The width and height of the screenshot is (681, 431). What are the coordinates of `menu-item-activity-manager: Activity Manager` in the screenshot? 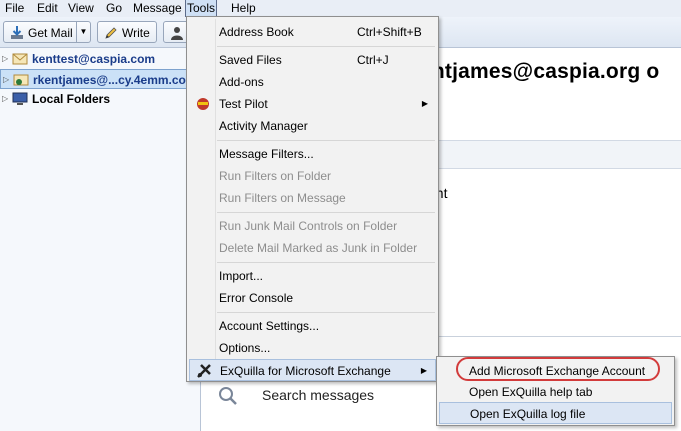 It's located at (312, 126).